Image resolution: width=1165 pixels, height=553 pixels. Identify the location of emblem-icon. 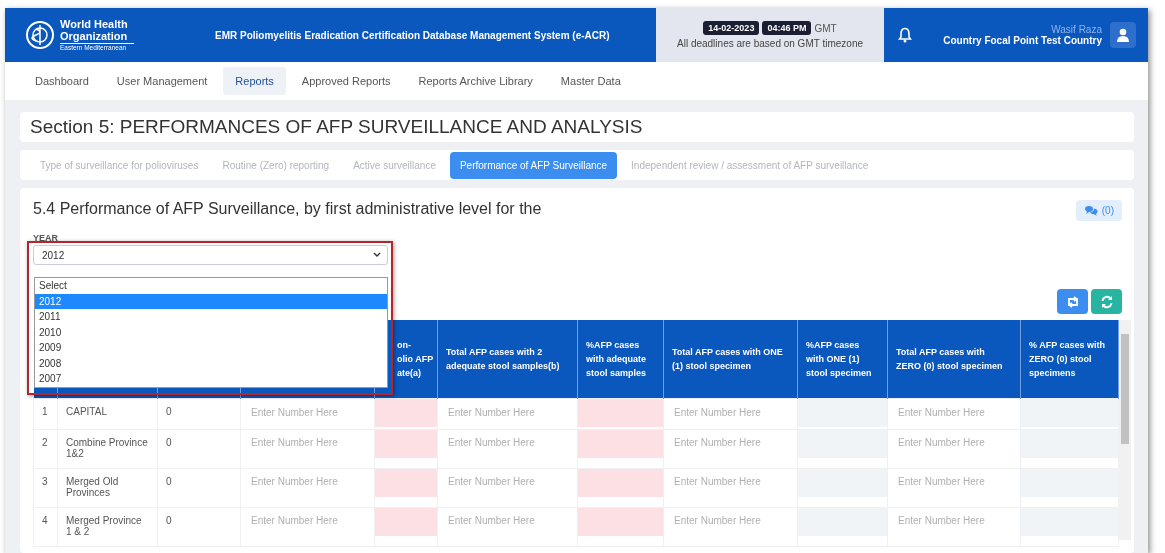
(40, 35).